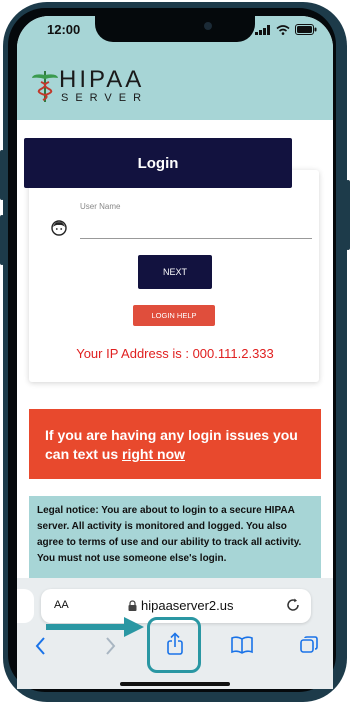 This screenshot has height=705, width=350. Describe the element at coordinates (64, 29) in the screenshot. I see `status-time: 12:00` at that location.